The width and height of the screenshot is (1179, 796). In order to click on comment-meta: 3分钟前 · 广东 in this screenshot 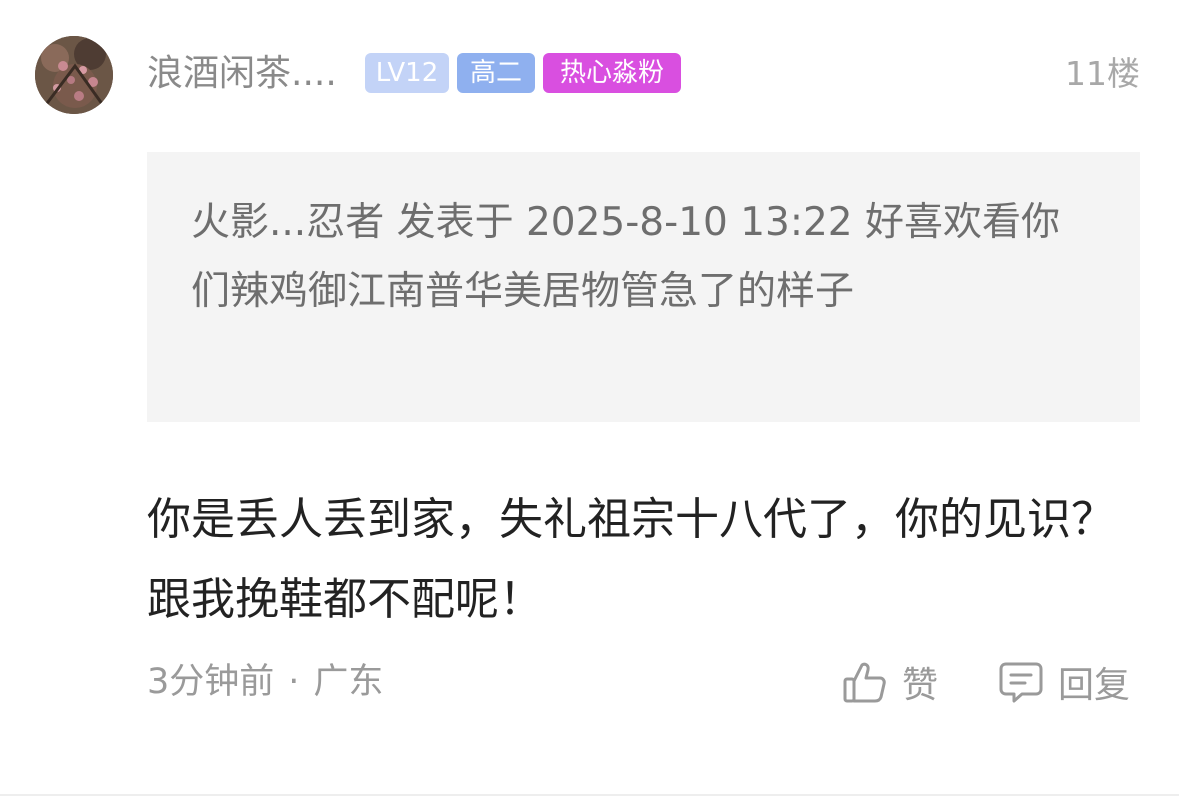, I will do `click(265, 682)`.